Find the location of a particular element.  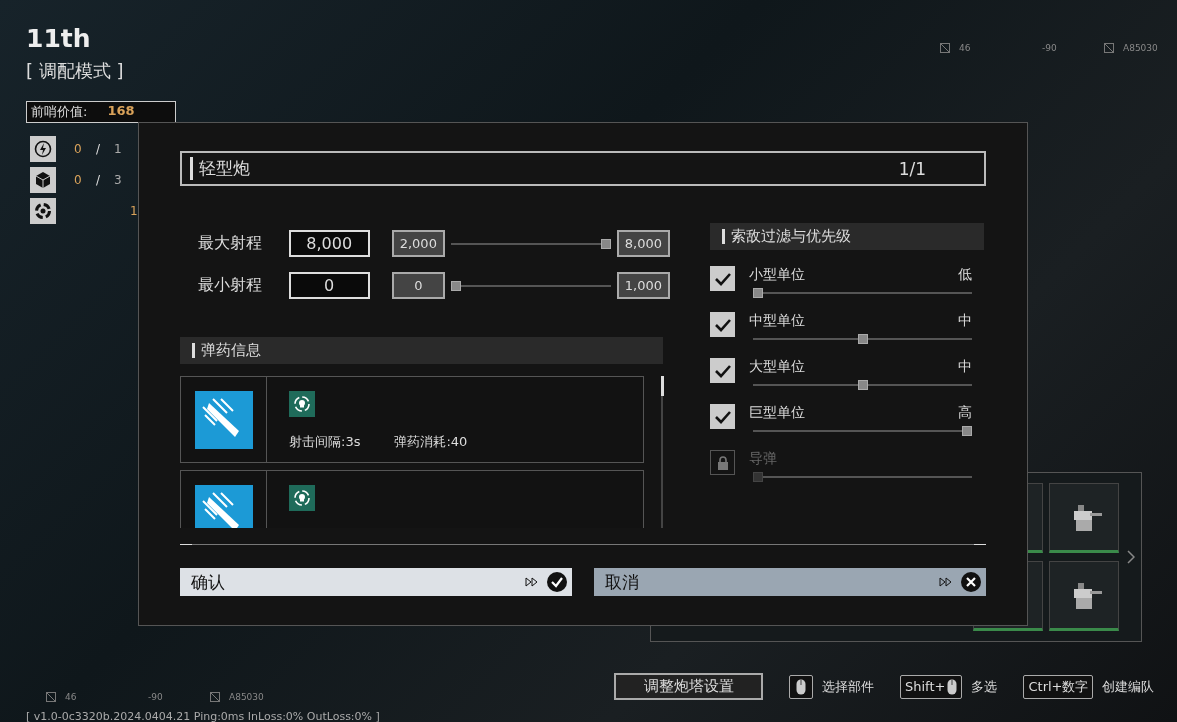

hint-label: 选择部件 is located at coordinates (848, 686).